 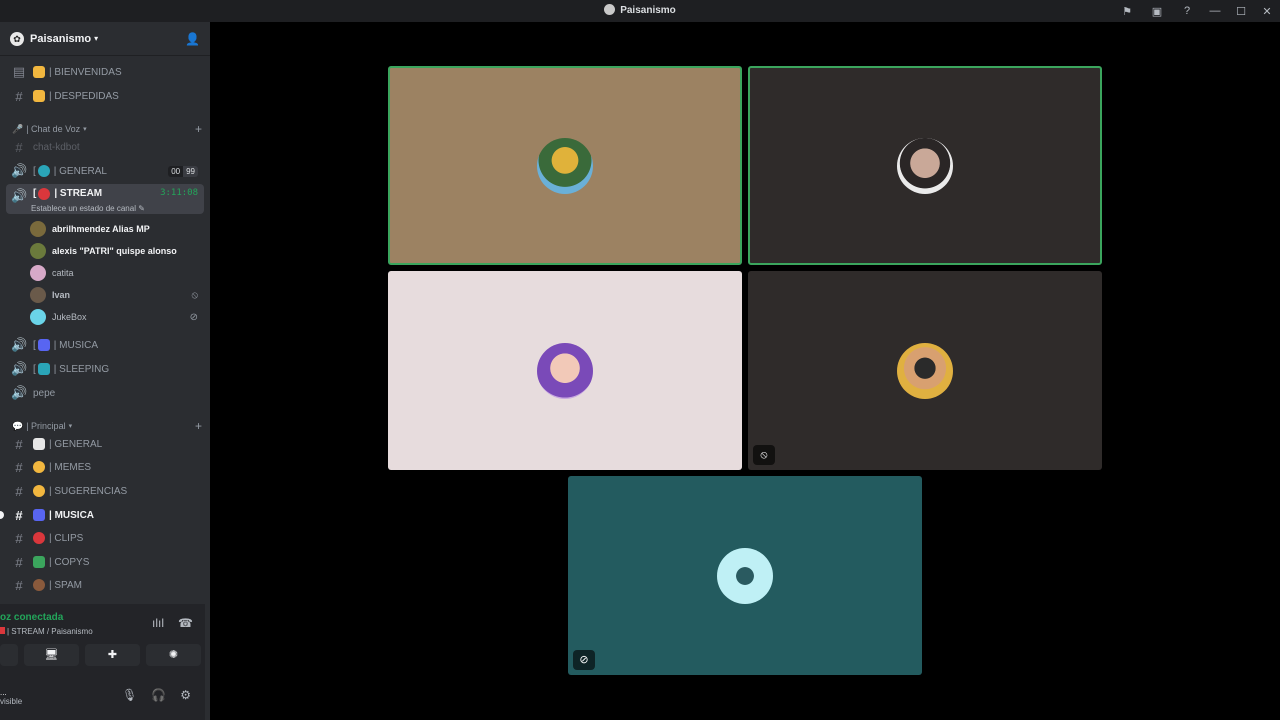 What do you see at coordinates (35, 193) in the screenshot?
I see `bracket: [` at bounding box center [35, 193].